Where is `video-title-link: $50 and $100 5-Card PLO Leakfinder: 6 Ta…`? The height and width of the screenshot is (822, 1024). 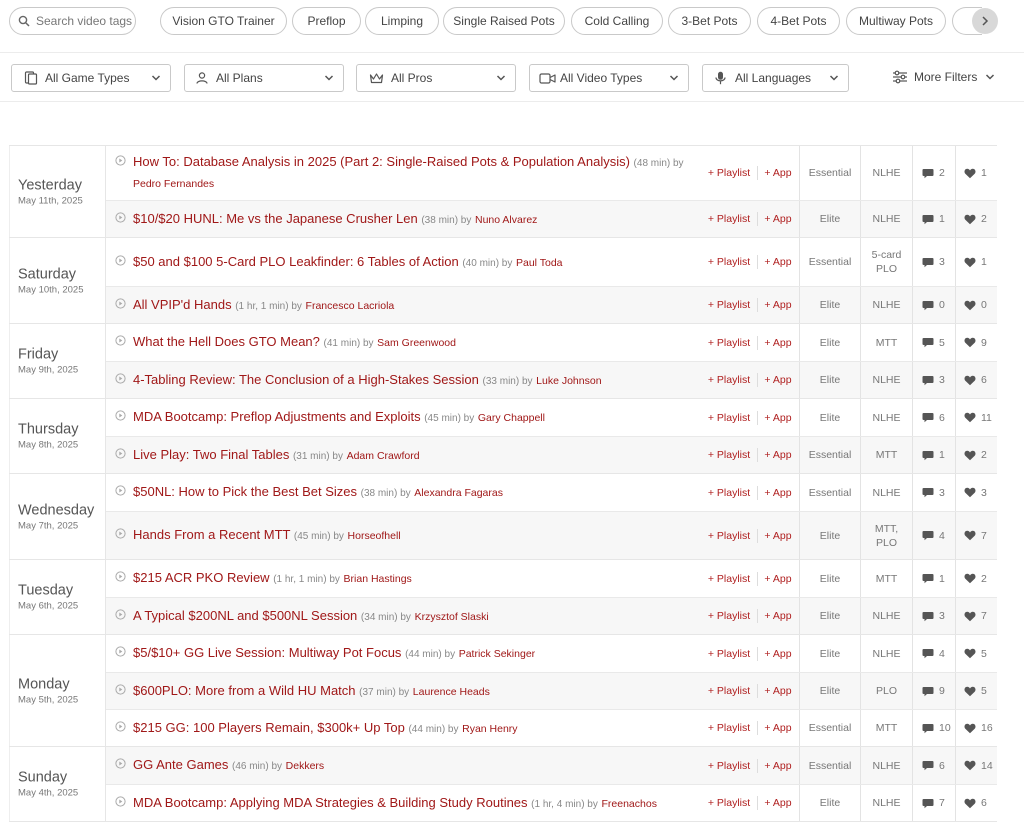 video-title-link: $50 and $100 5-Card PLO Leakfinder: 6 Ta… is located at coordinates (296, 261).